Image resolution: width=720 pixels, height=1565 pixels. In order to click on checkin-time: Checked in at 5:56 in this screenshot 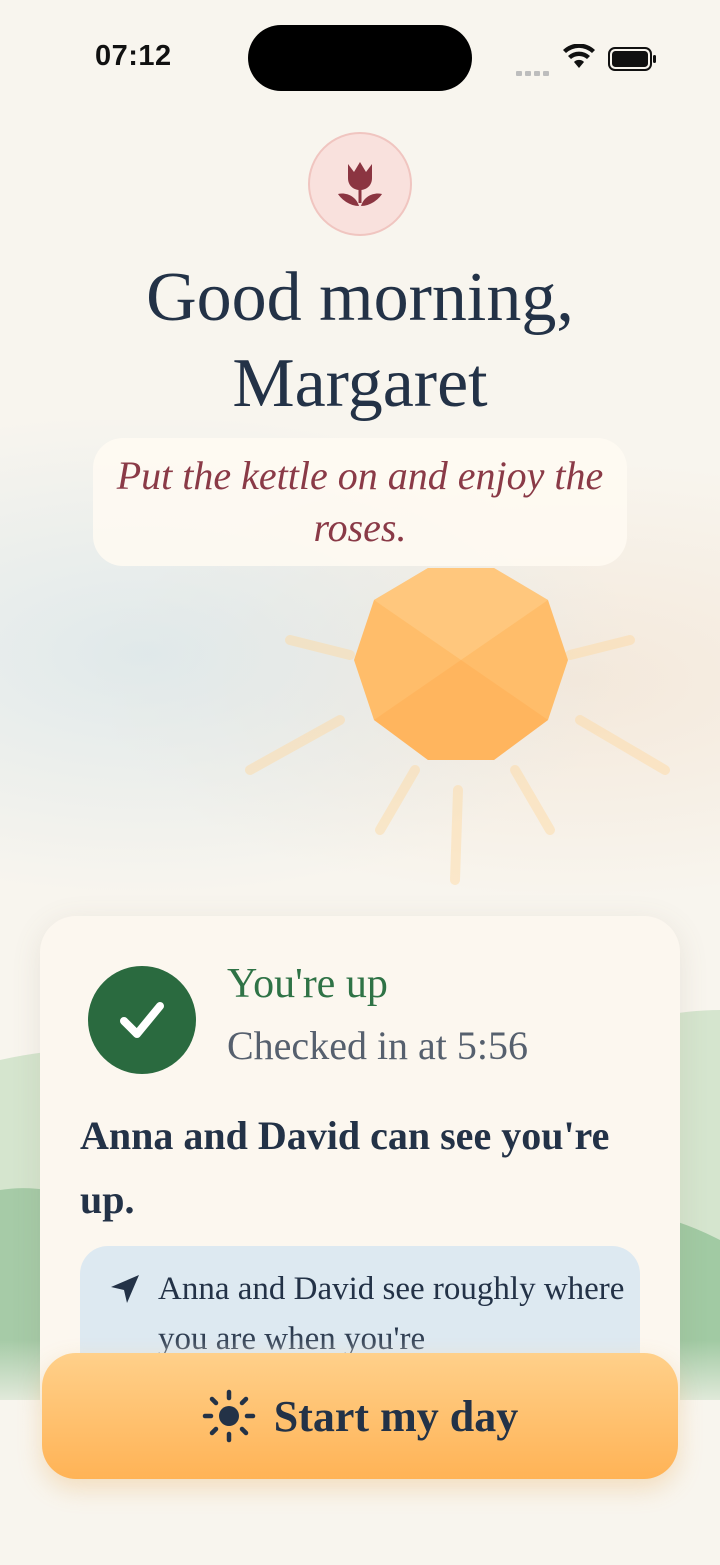, I will do `click(378, 1045)`.